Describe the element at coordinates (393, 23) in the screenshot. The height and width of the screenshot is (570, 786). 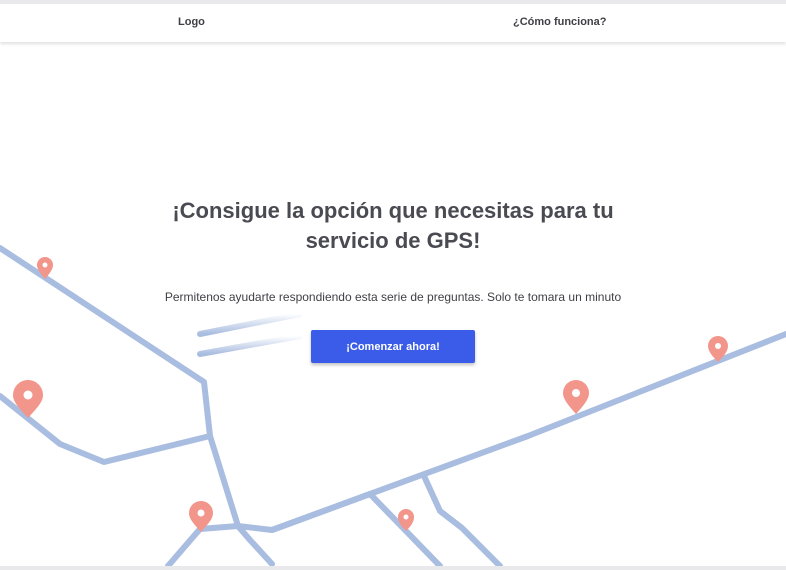
I see `top-navigation-bar: Logo ¿Cómo funciona?` at that location.